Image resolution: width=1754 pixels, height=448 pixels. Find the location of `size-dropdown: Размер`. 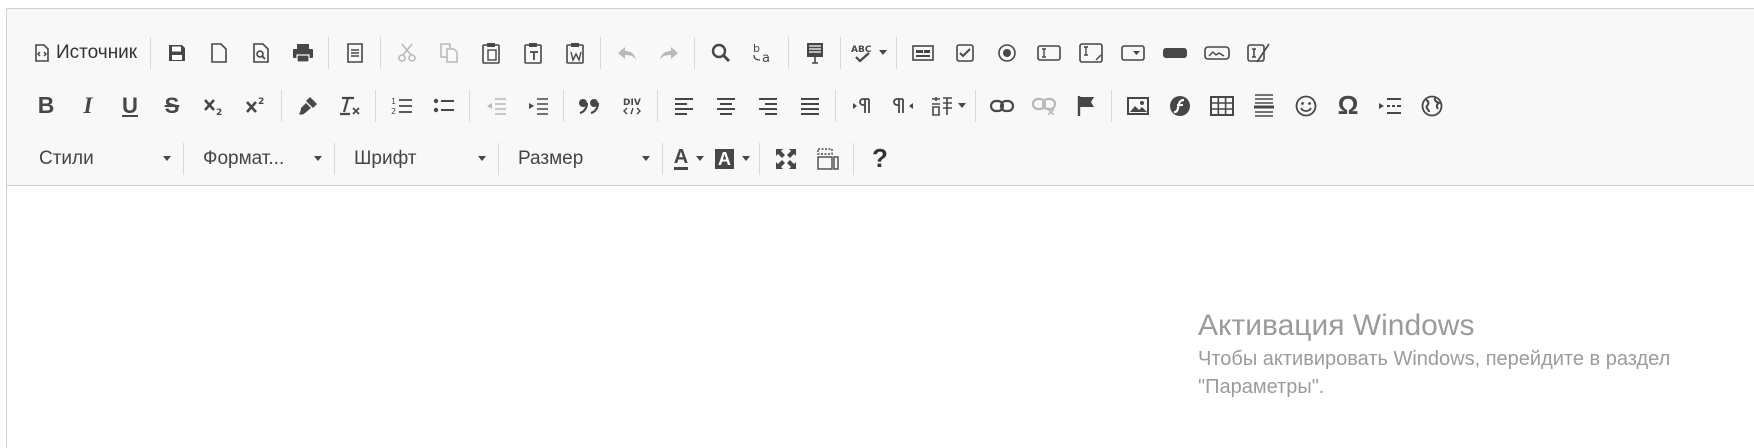

size-dropdown: Размер is located at coordinates (581, 159).